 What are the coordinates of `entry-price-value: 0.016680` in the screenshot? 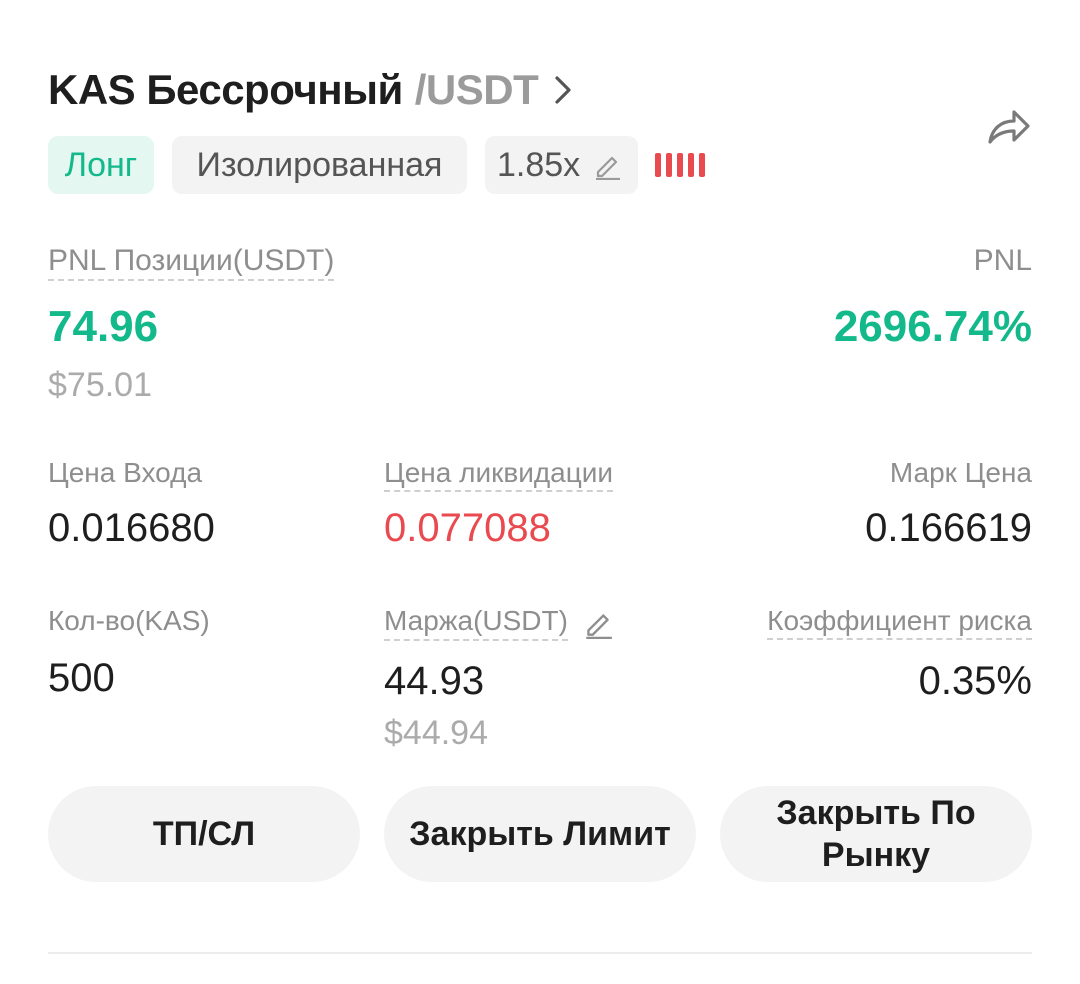 It's located at (131, 528).